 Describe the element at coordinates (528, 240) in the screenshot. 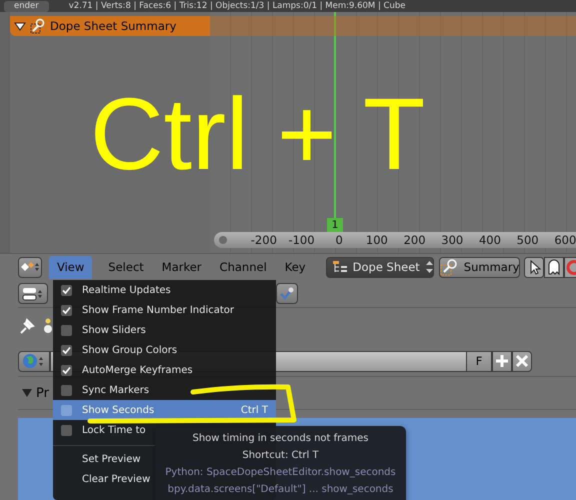

I see `ruler-tick: 500` at that location.